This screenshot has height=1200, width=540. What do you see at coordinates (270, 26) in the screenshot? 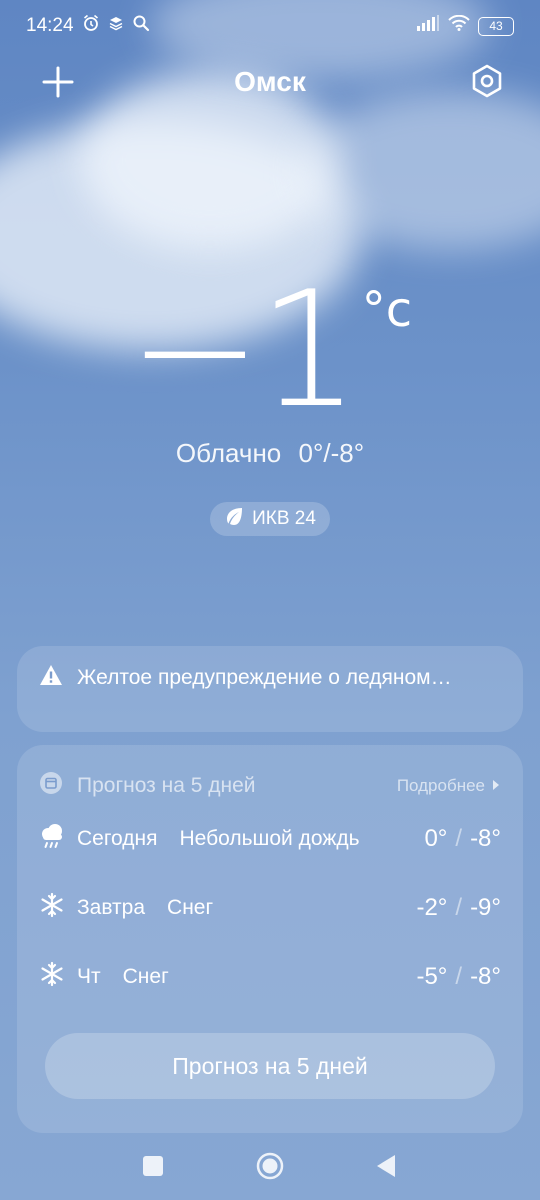
I see `status-bar: 14:24 43` at bounding box center [270, 26].